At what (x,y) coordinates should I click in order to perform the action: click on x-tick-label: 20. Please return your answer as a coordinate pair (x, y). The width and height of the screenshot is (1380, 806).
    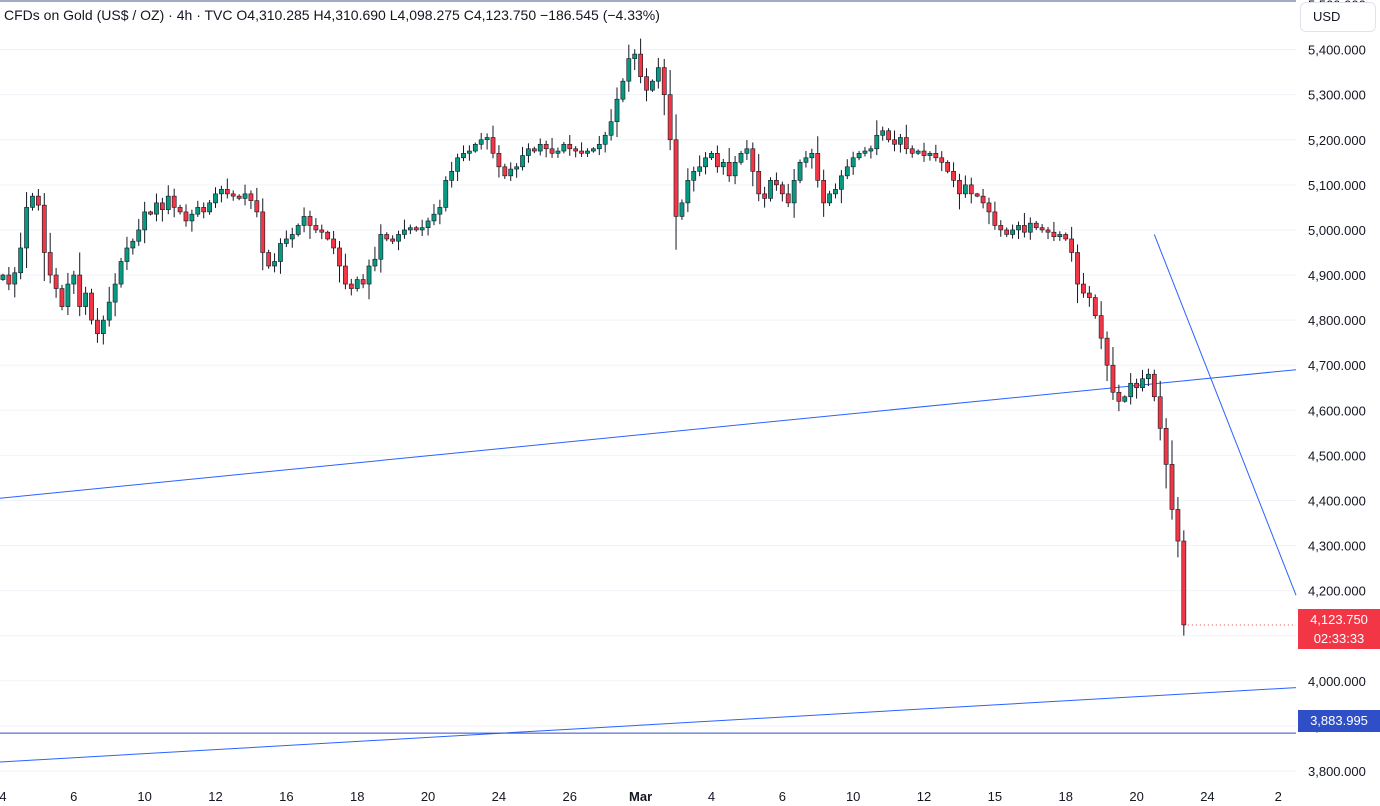
    Looking at the image, I should click on (428, 796).